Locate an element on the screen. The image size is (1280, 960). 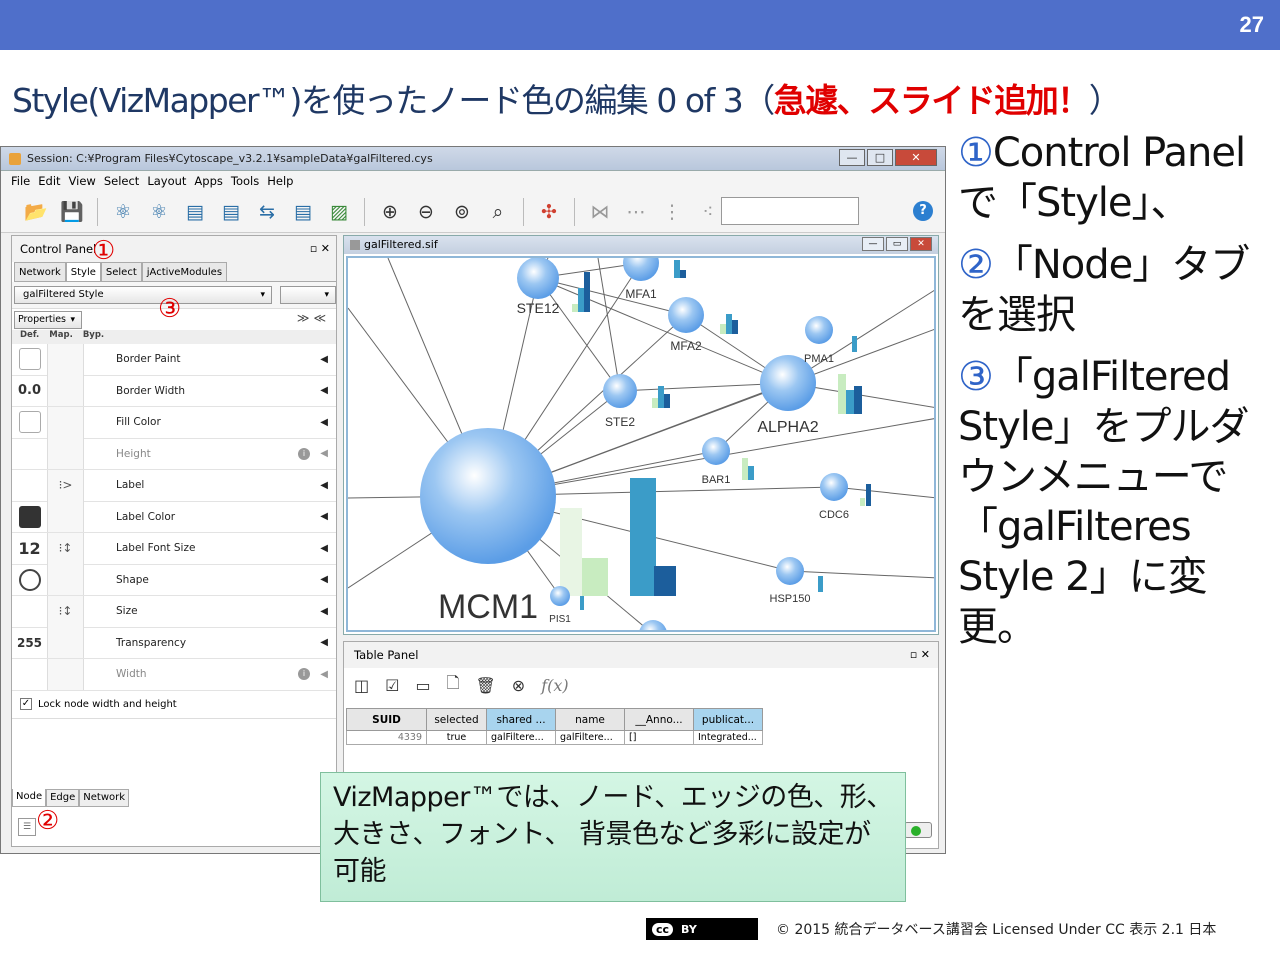
delete-column-icon: 🗑 is located at coordinates (485, 685).